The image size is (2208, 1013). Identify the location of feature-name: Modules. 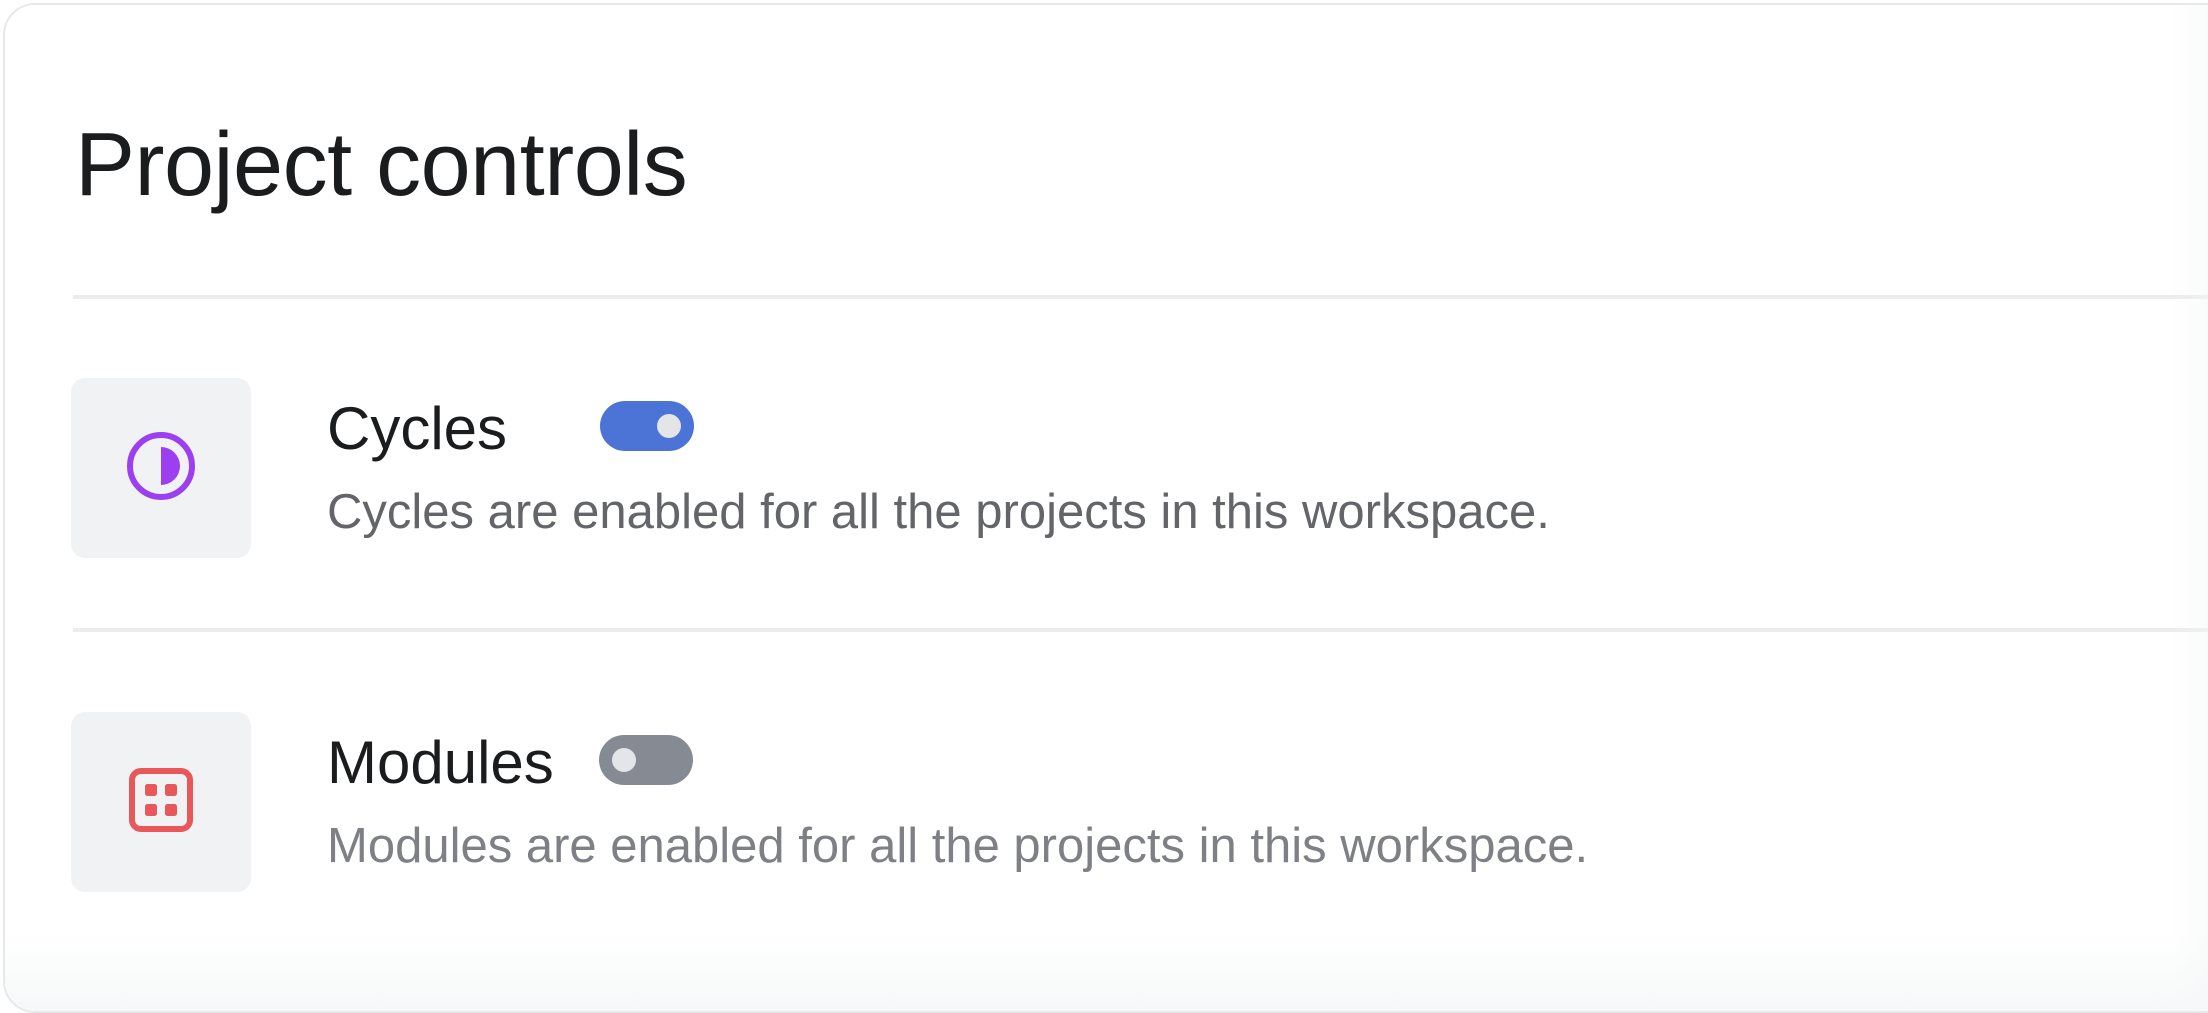
(440, 762).